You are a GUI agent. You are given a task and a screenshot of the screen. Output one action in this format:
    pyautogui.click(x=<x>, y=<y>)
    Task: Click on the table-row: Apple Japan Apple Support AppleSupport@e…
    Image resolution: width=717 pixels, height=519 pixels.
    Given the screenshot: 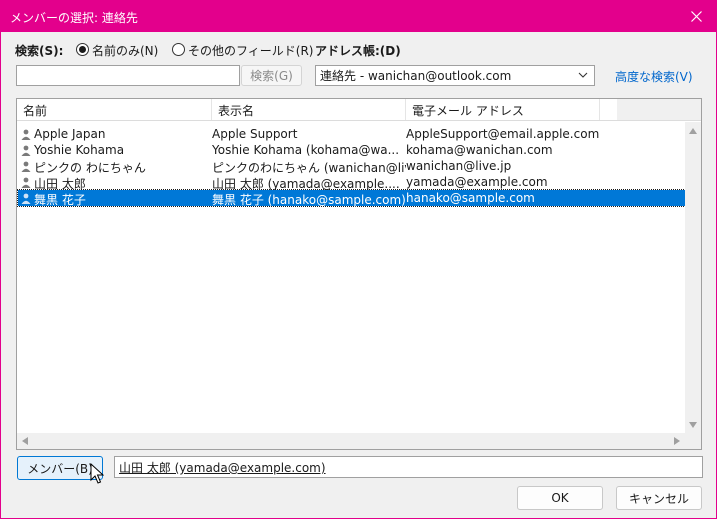 What is the action you would take?
    pyautogui.click(x=351, y=134)
    